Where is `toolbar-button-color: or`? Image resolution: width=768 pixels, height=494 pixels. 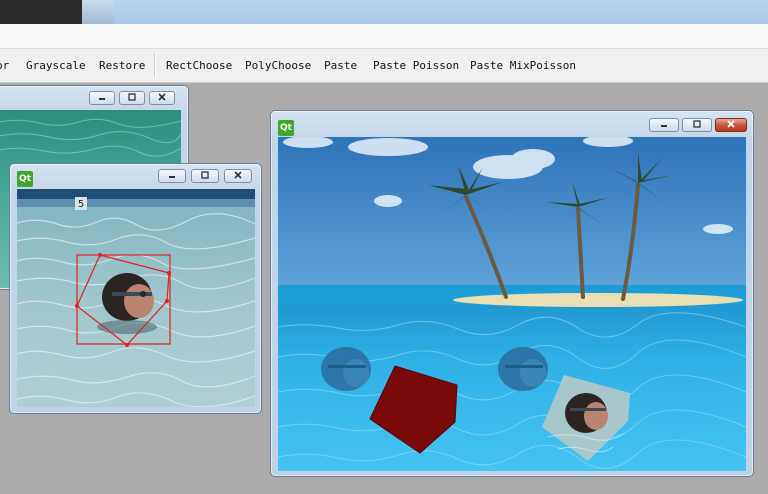
toolbar-button-color: or is located at coordinates (4, 65).